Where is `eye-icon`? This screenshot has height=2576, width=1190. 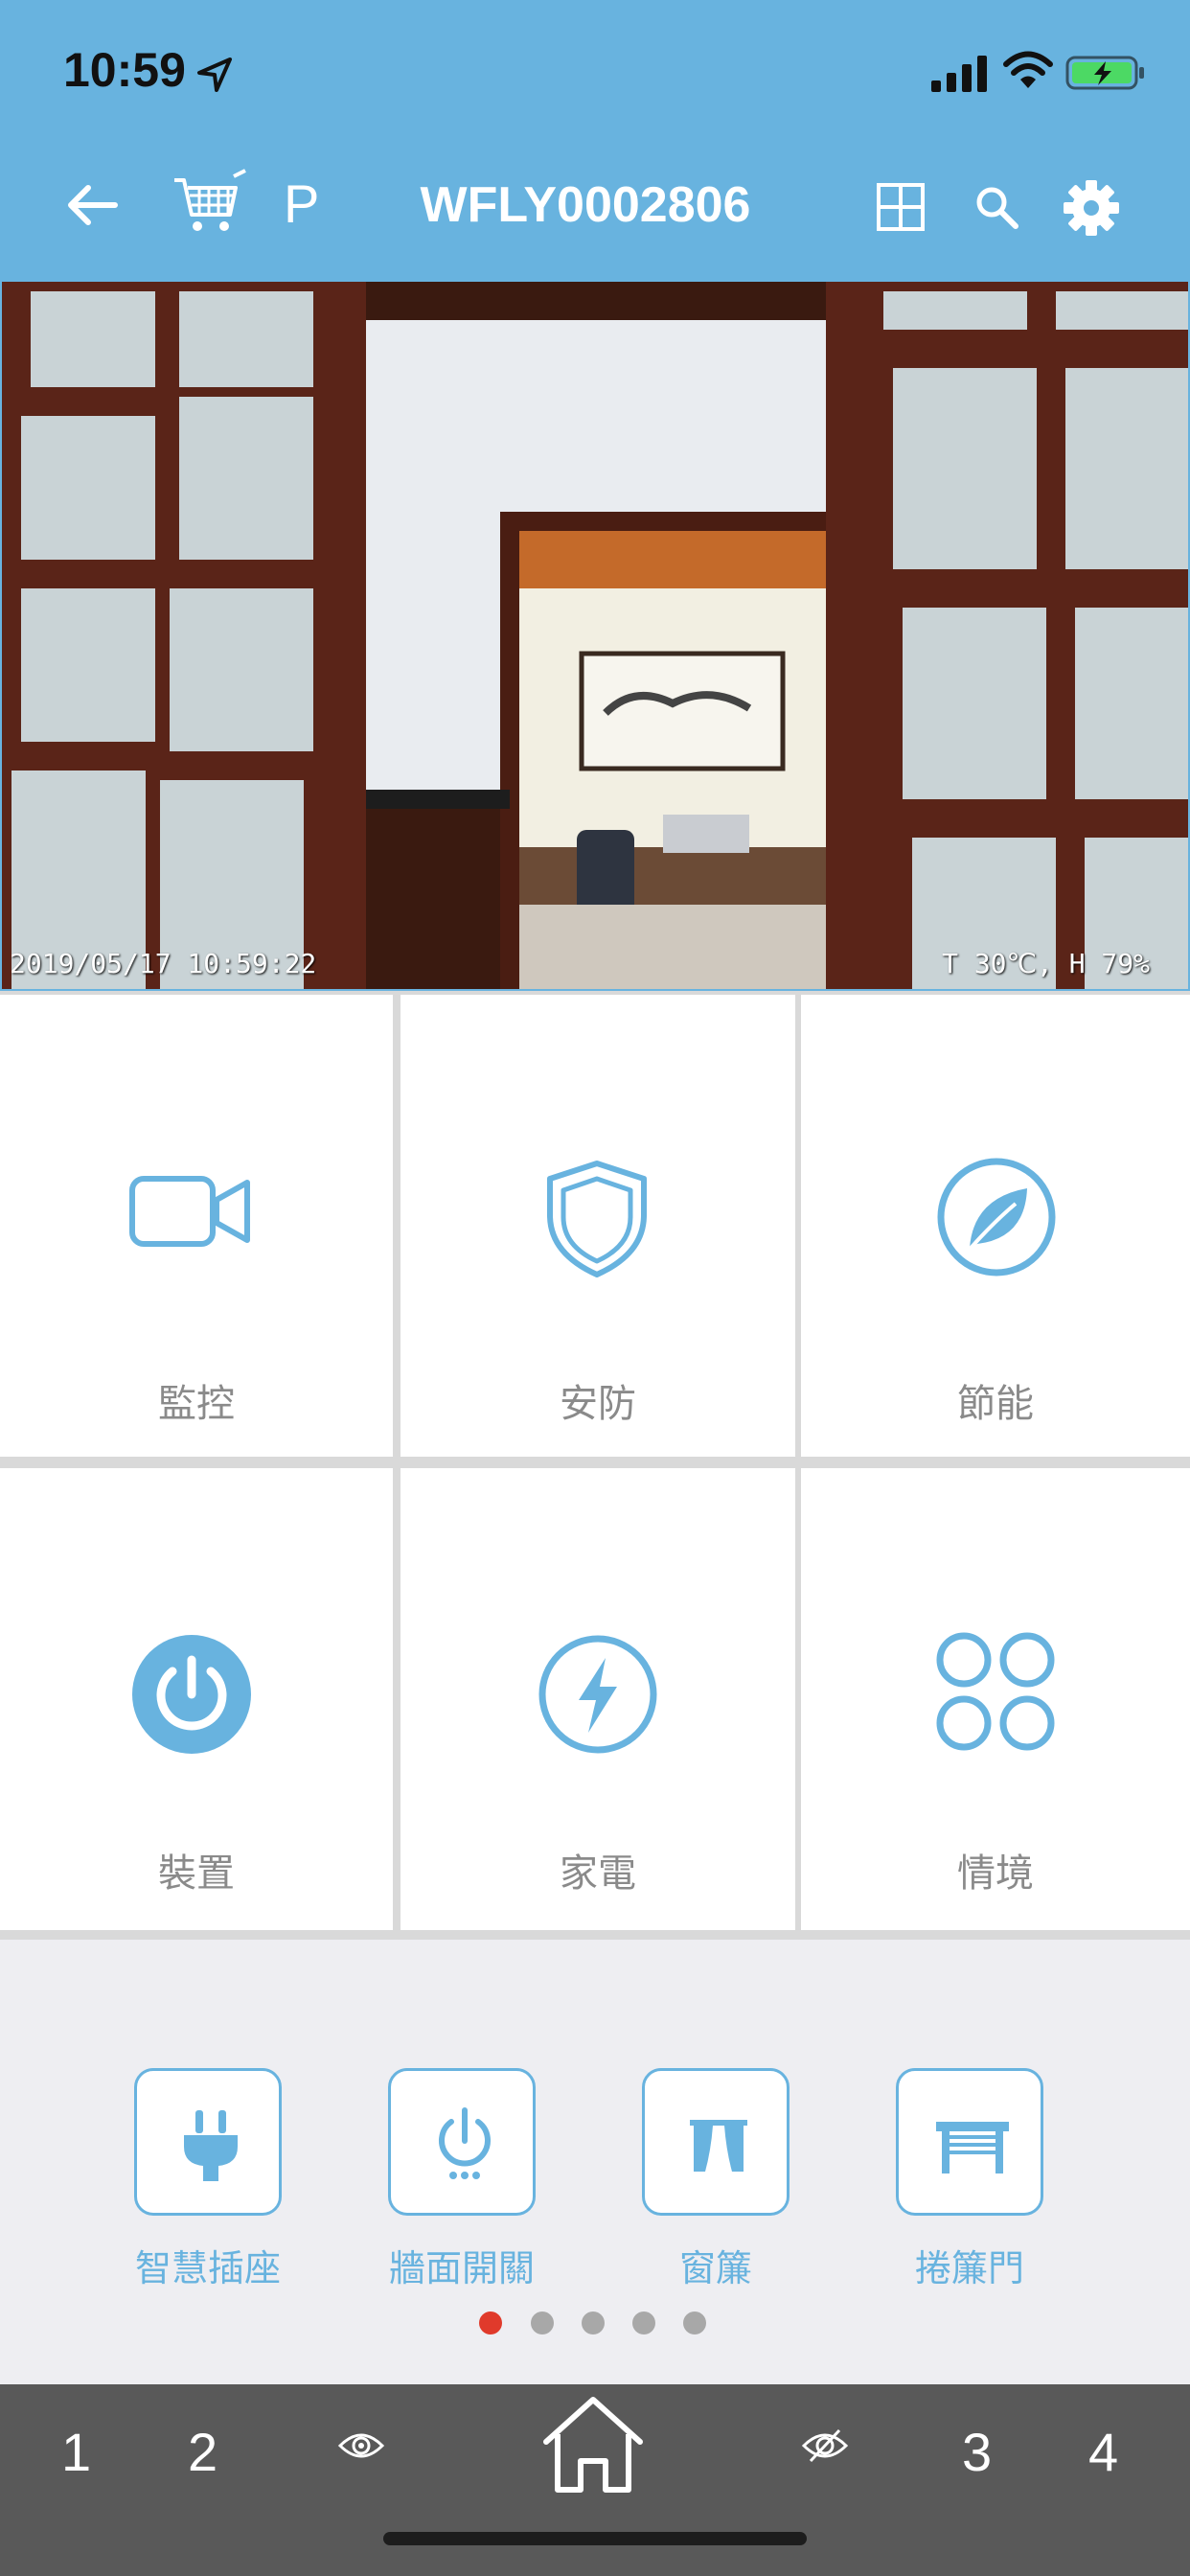 eye-icon is located at coordinates (361, 2445).